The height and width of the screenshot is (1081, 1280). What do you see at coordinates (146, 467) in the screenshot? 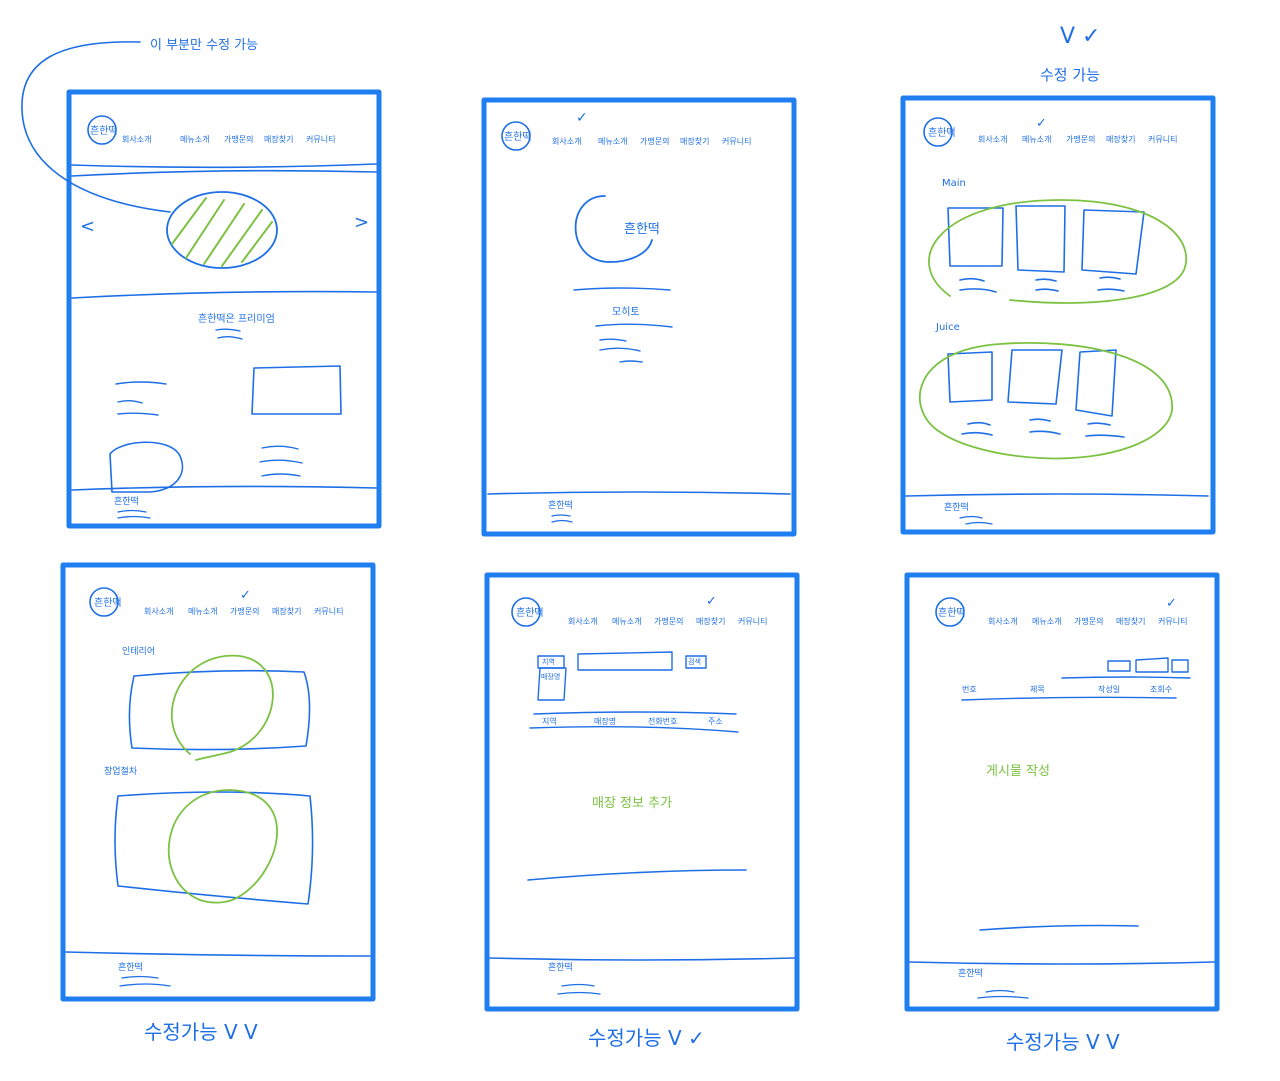
I see `image-box-left-rounded` at bounding box center [146, 467].